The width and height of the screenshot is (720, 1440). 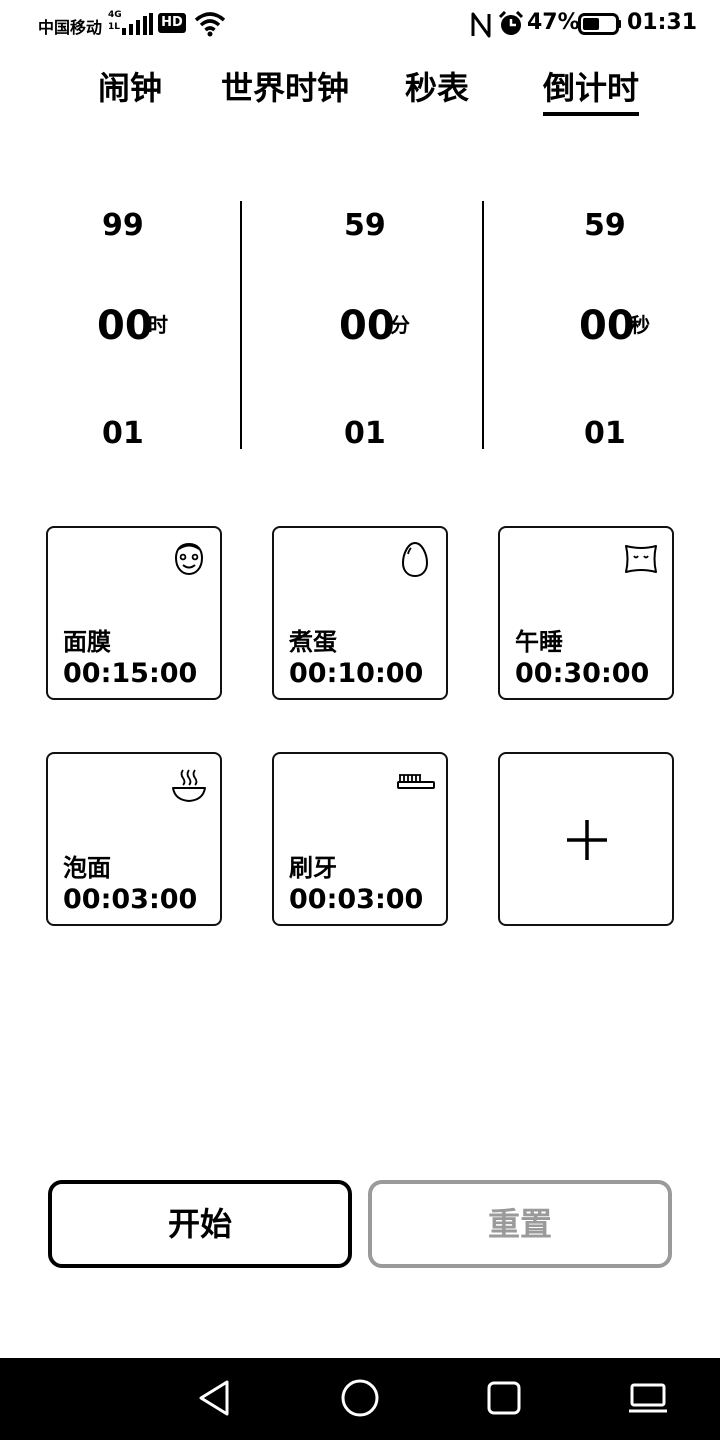 I want to click on seconds-picker: 59 00 秒 01, so click(x=601, y=325).